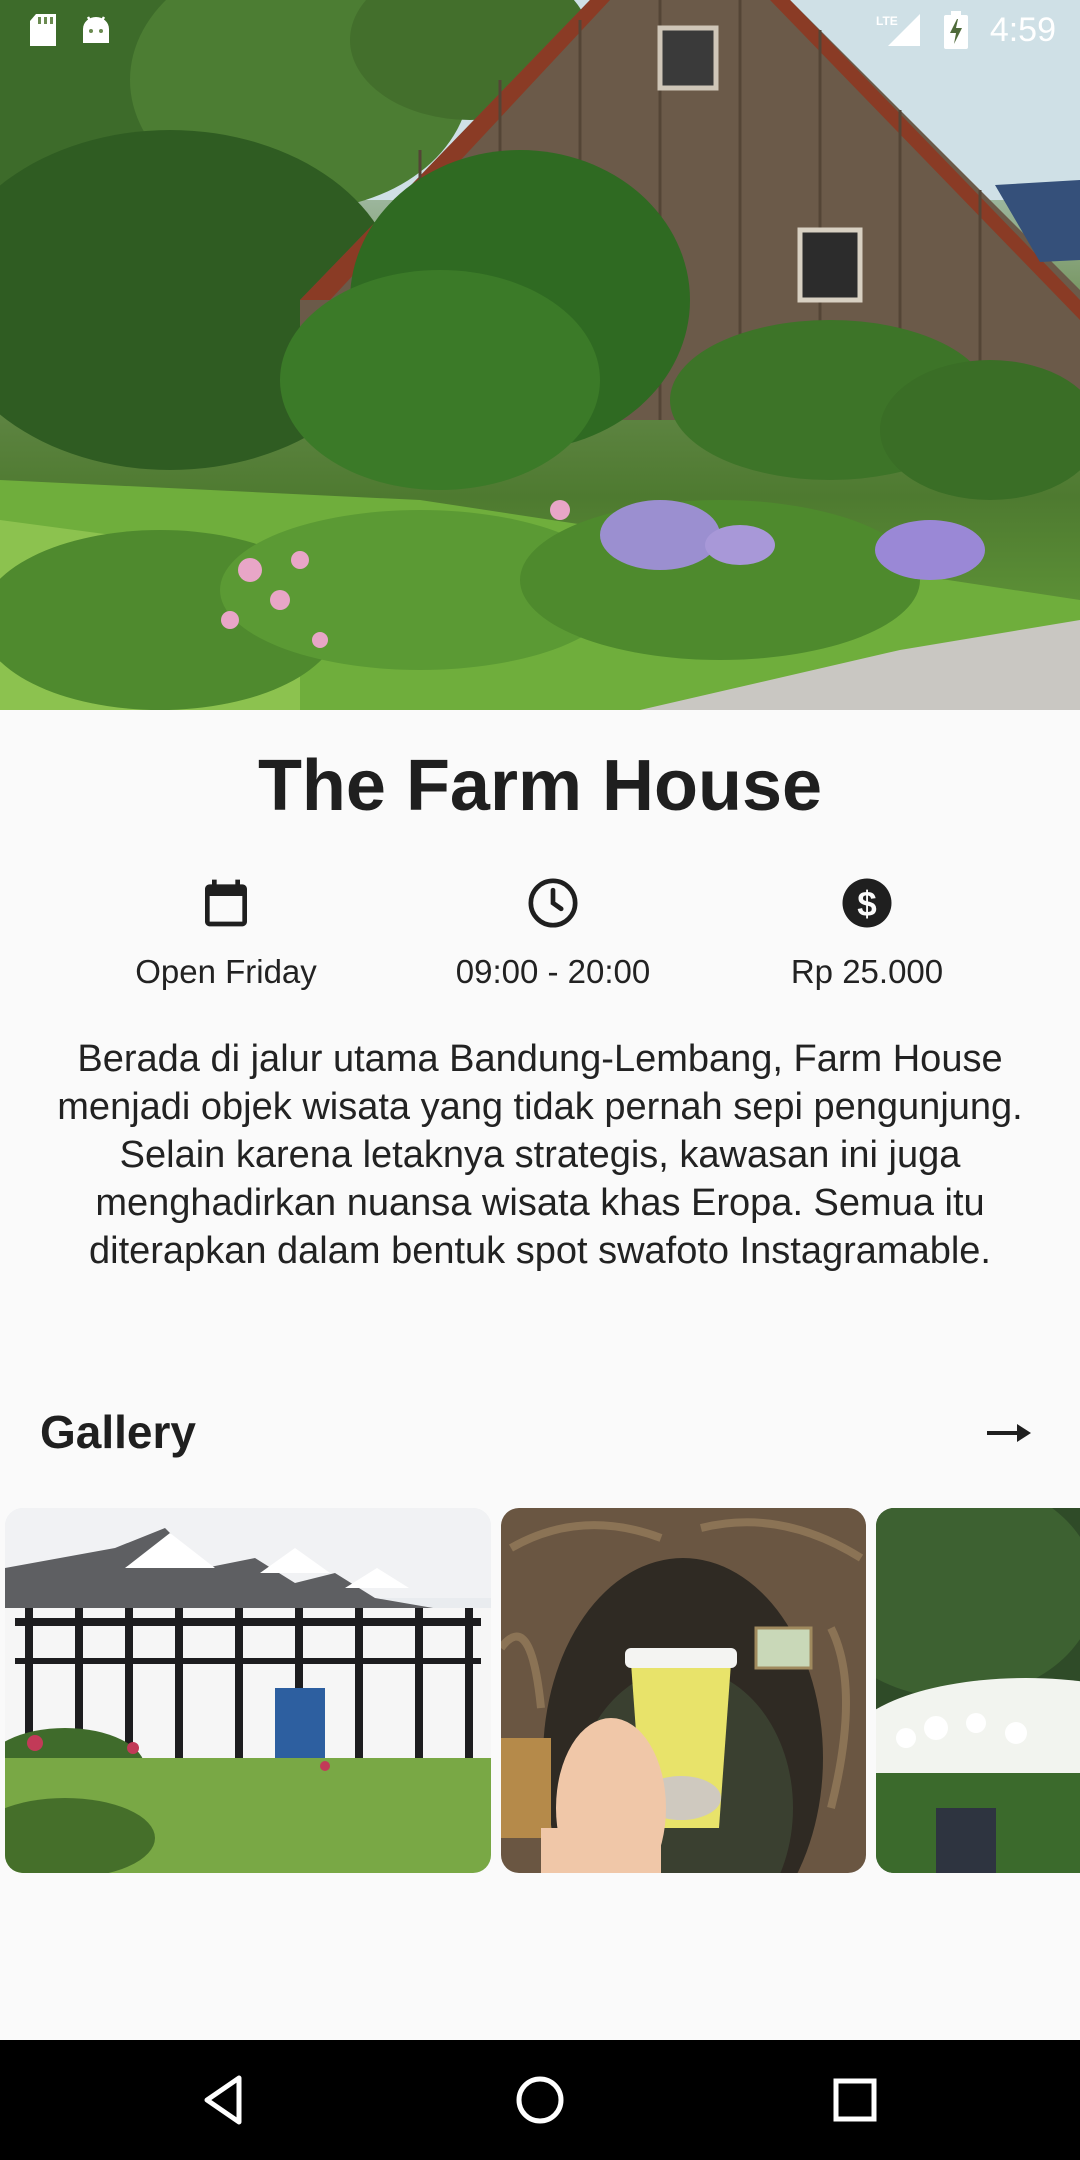 The image size is (1080, 2160). Describe the element at coordinates (540, 30) in the screenshot. I see `status-bar: LTE 4:59` at that location.